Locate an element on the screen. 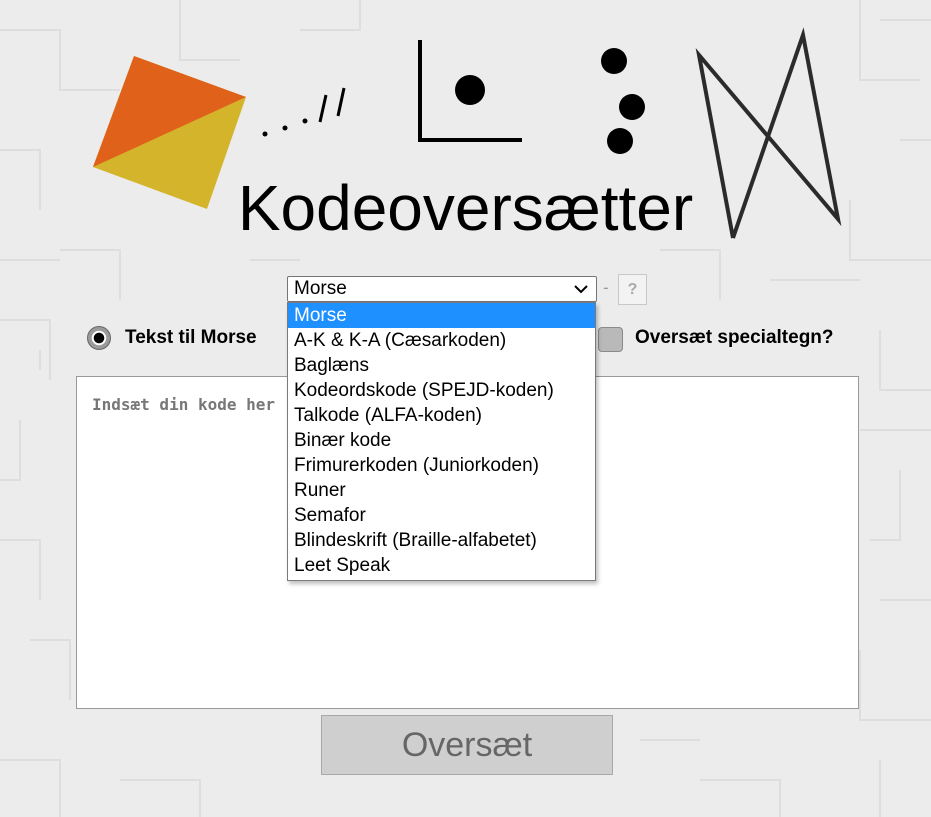 This screenshot has width=931, height=817. dropdown-option: Leet Speak is located at coordinates (441, 565).